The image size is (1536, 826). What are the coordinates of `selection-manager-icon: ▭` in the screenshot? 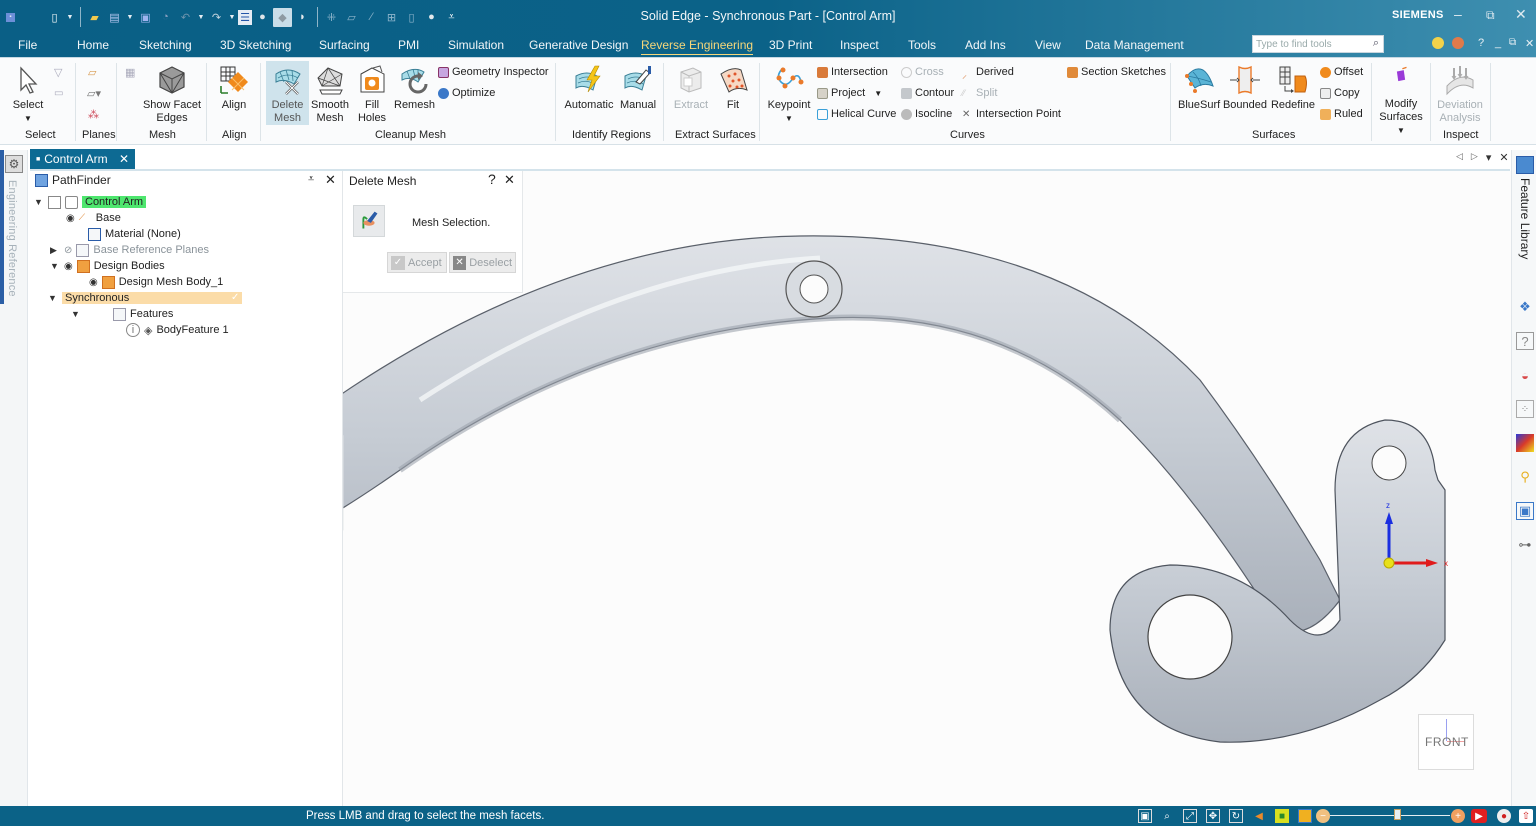 It's located at (58, 93).